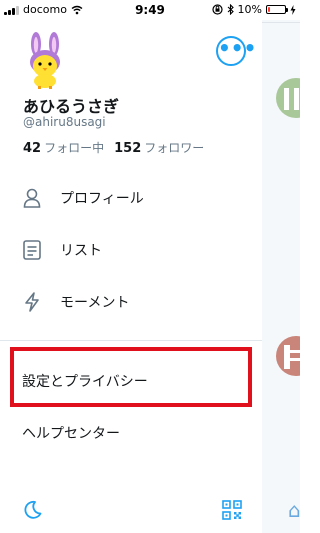 The height and width of the screenshot is (533, 320). I want to click on profile-avatar, so click(45, 61).